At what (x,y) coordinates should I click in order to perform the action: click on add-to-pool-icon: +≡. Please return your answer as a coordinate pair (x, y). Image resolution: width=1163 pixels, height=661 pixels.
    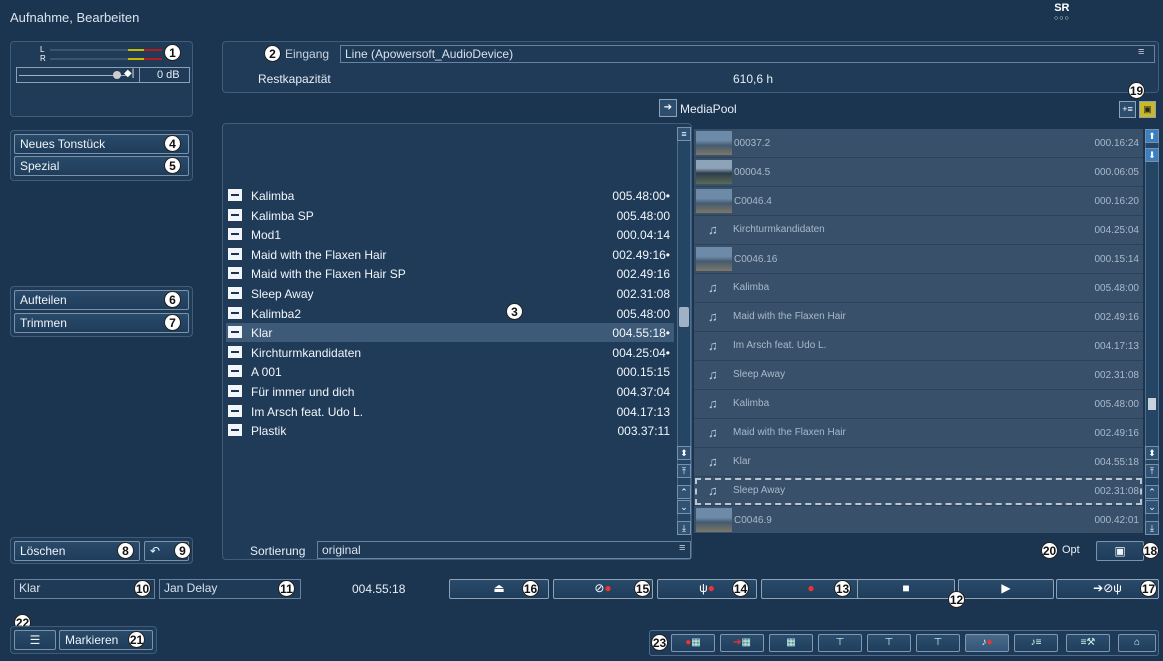
    Looking at the image, I should click on (1127, 109).